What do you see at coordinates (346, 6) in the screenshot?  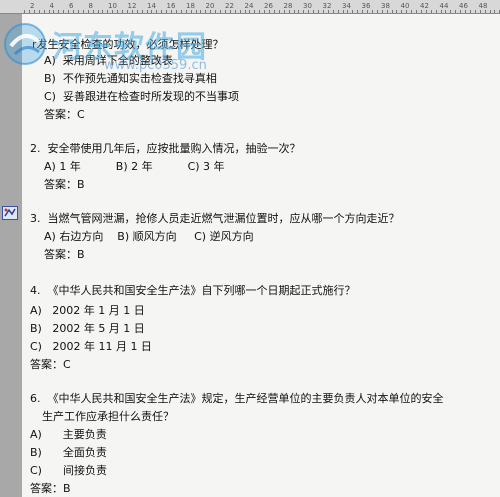 I see `ruler-tick-label: 34` at bounding box center [346, 6].